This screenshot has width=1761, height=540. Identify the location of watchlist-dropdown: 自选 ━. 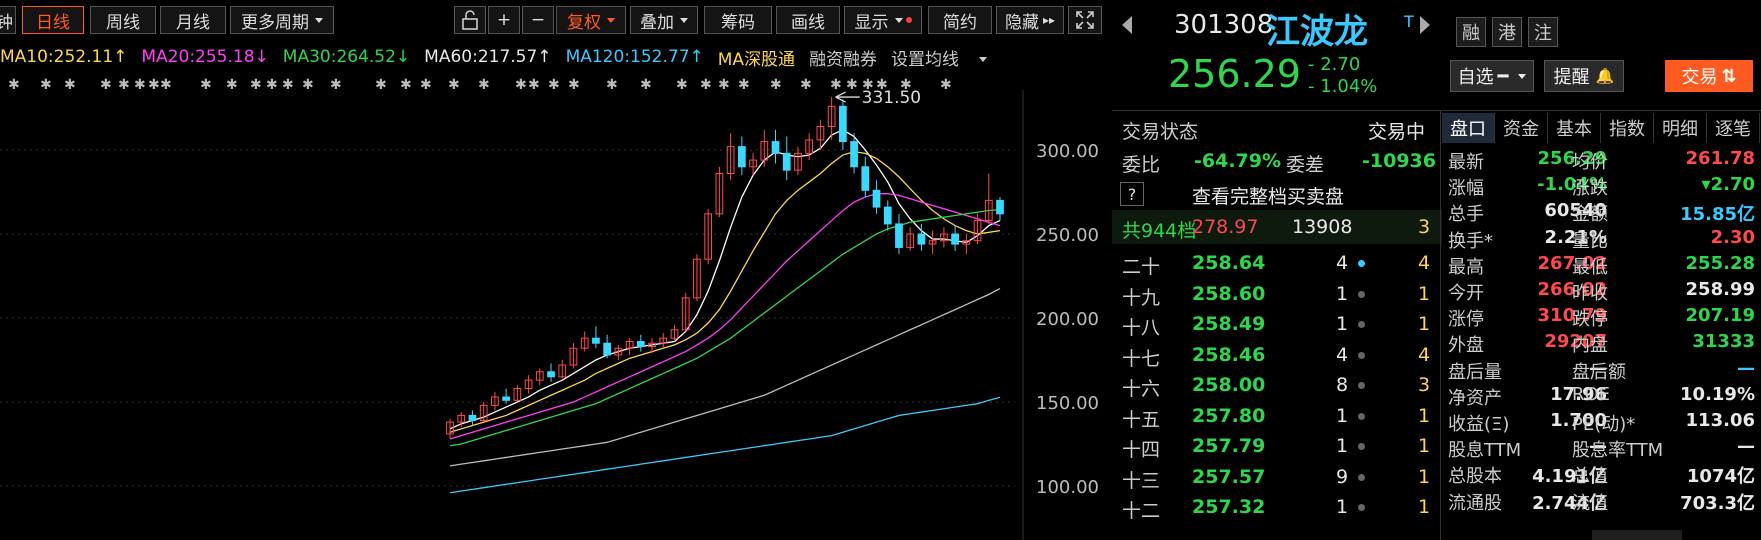
(1492, 76).